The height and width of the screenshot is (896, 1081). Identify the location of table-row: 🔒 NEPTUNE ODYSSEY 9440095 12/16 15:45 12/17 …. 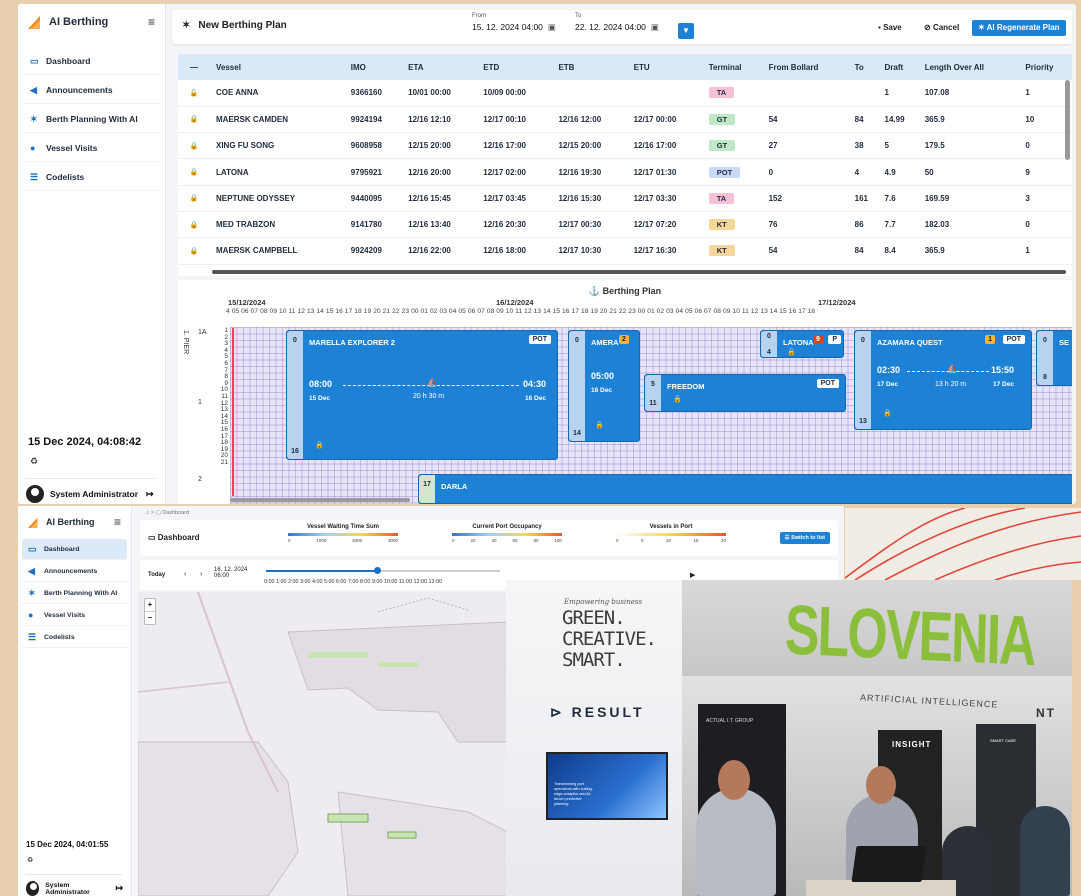
(625, 198).